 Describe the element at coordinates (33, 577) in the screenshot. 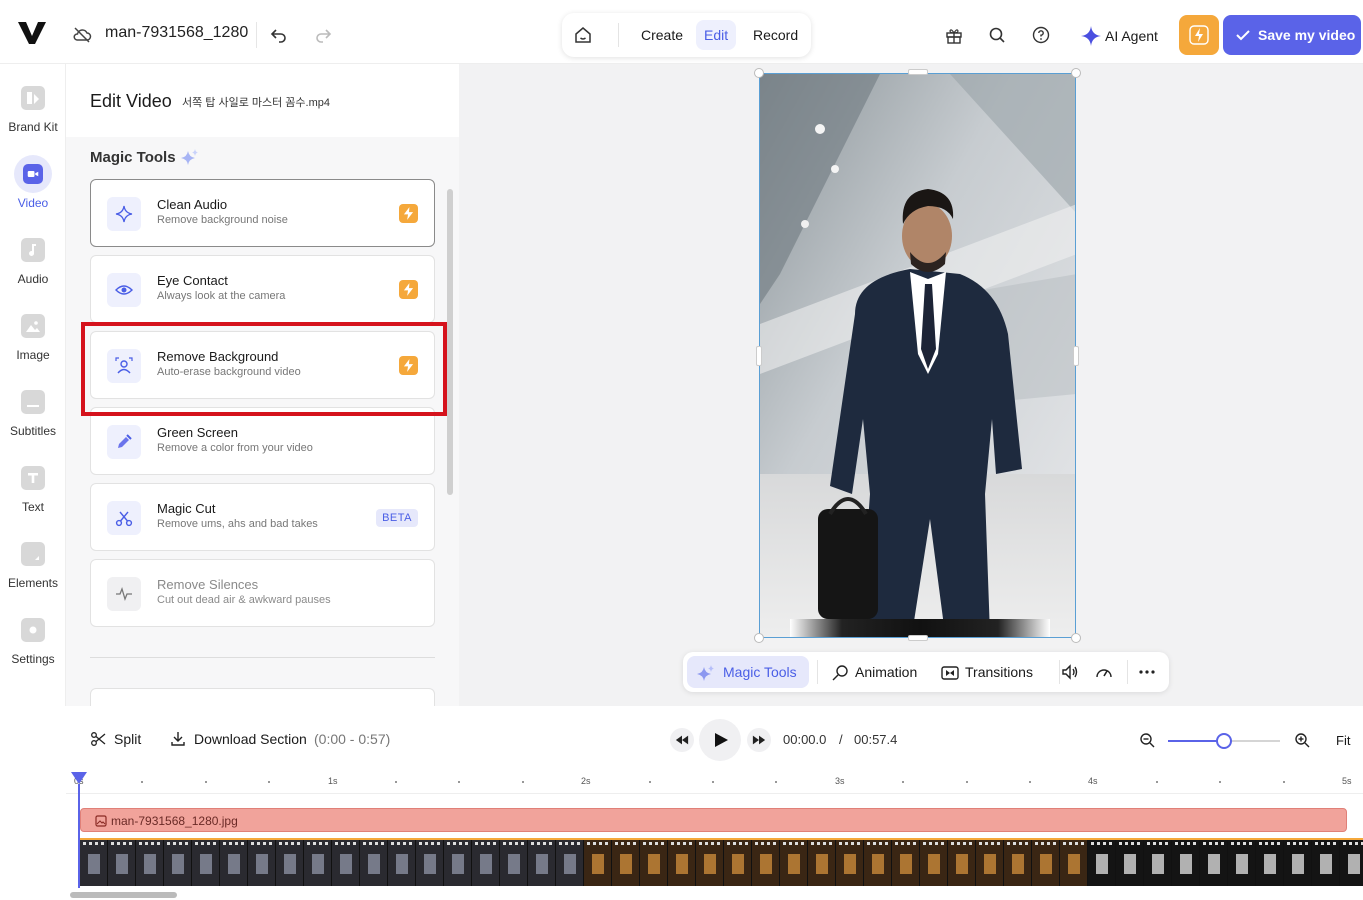

I see `rail-item-elements: Elements` at that location.